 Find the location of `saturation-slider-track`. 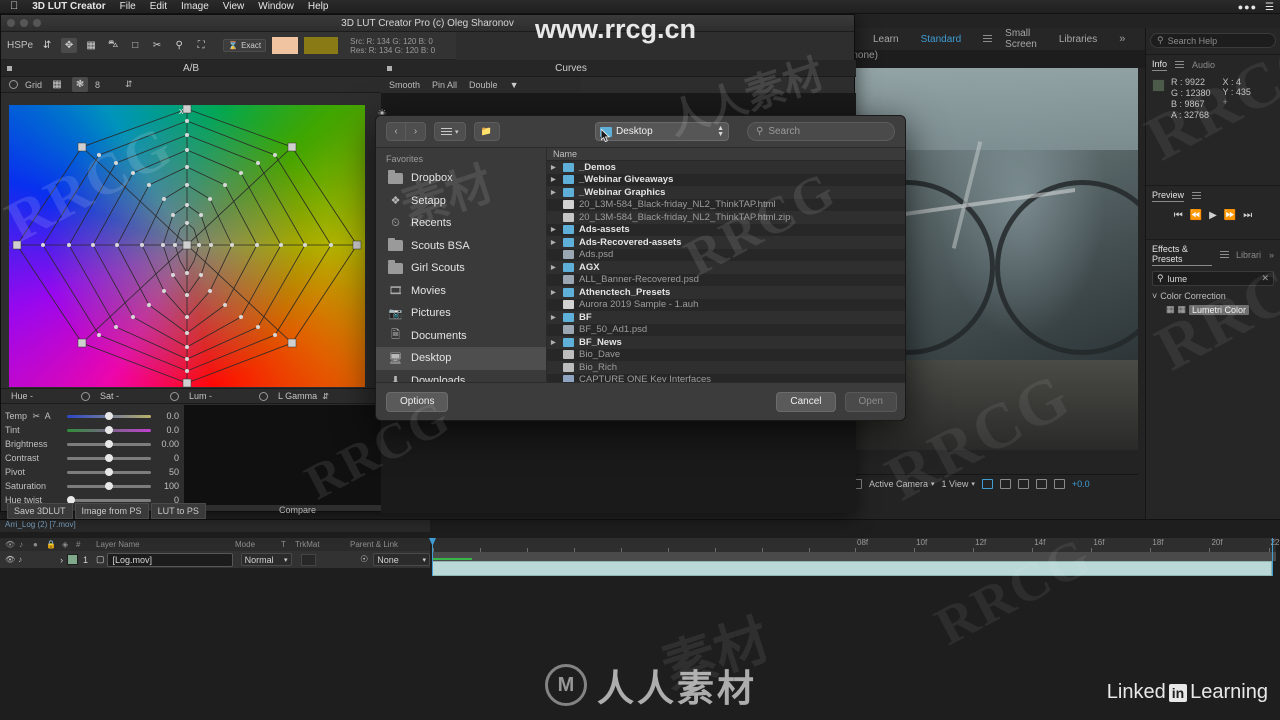

saturation-slider-track is located at coordinates (109, 485).